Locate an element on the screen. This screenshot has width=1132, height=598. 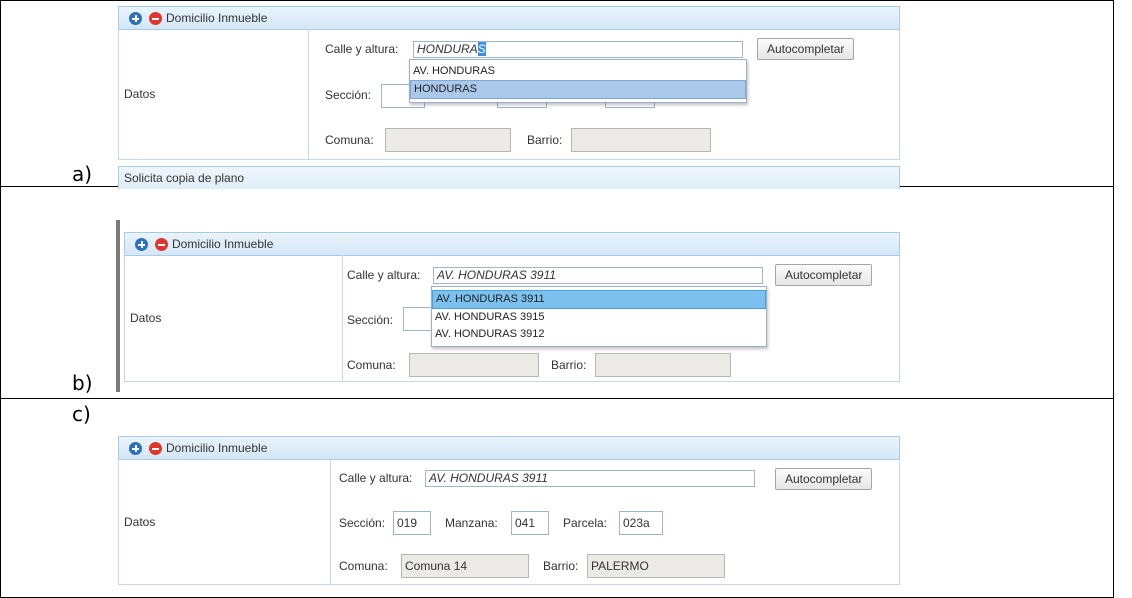
suggestion-item-highlighted: HONDURAS is located at coordinates (578, 89).